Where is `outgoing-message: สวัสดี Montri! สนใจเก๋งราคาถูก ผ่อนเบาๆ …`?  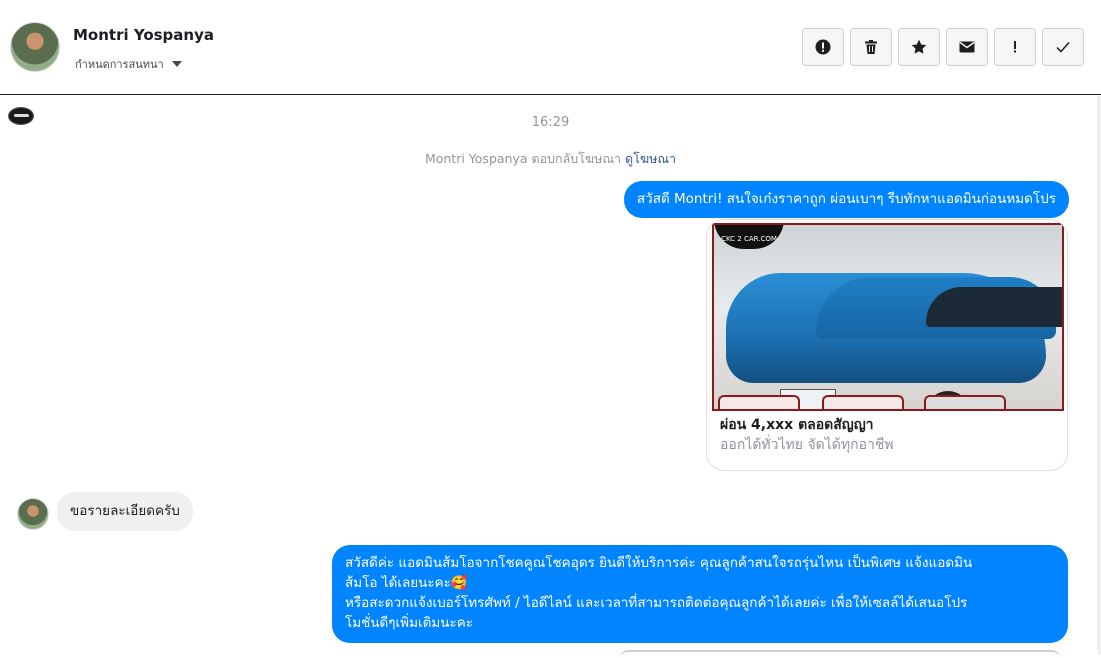
outgoing-message: สวัสดี Montri! สนใจเก๋งราคาถูก ผ่อนเบาๆ … is located at coordinates (846, 199).